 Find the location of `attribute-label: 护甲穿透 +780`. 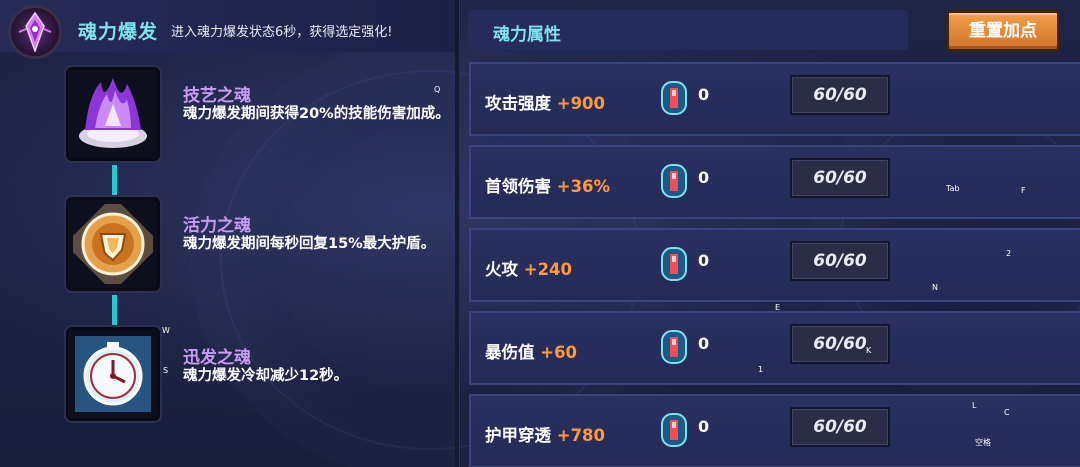

attribute-label: 护甲穿透 +780 is located at coordinates (545, 435).